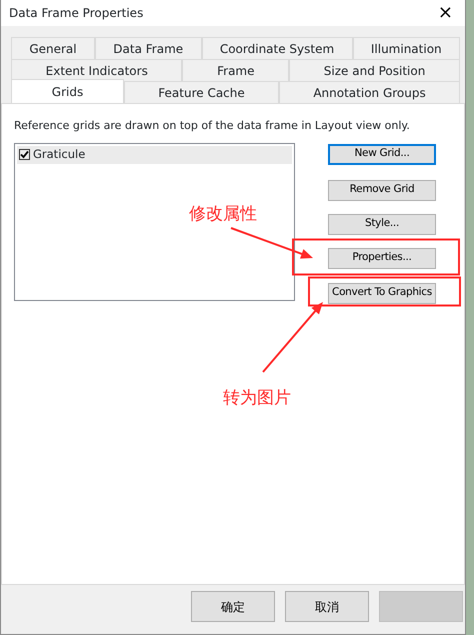  I want to click on tab: Illumination, so click(406, 48).